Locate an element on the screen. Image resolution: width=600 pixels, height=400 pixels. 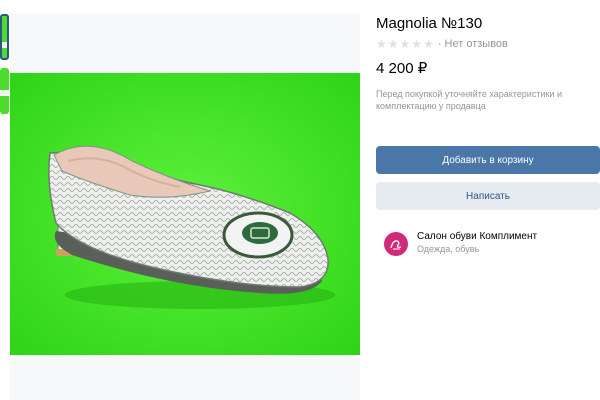
write-message-button: Написать is located at coordinates (488, 196).